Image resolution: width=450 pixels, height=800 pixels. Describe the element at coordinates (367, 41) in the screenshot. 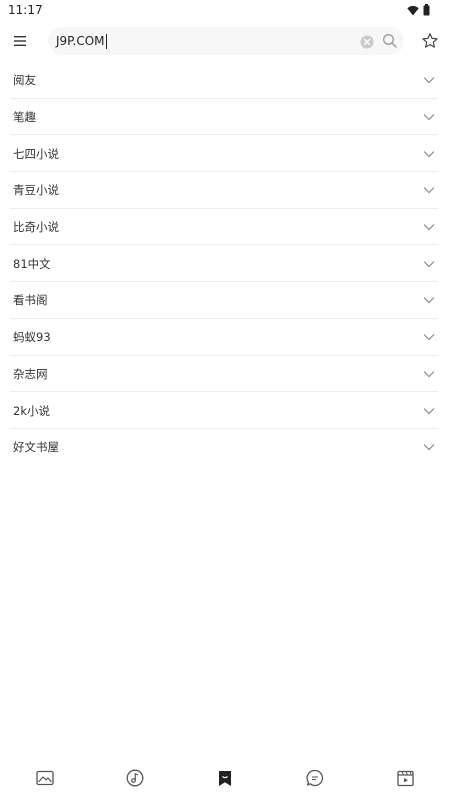

I see `clear-icon` at that location.